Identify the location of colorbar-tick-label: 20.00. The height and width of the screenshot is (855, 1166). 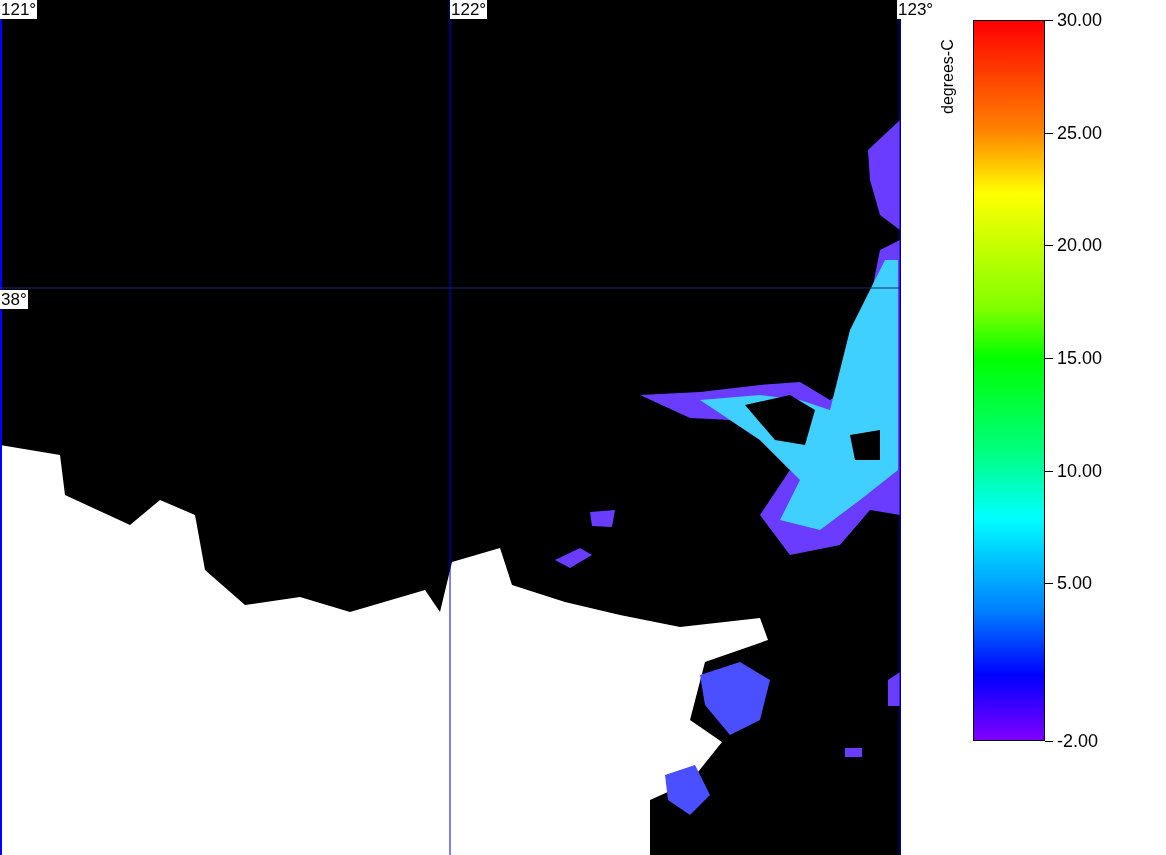
(1080, 245).